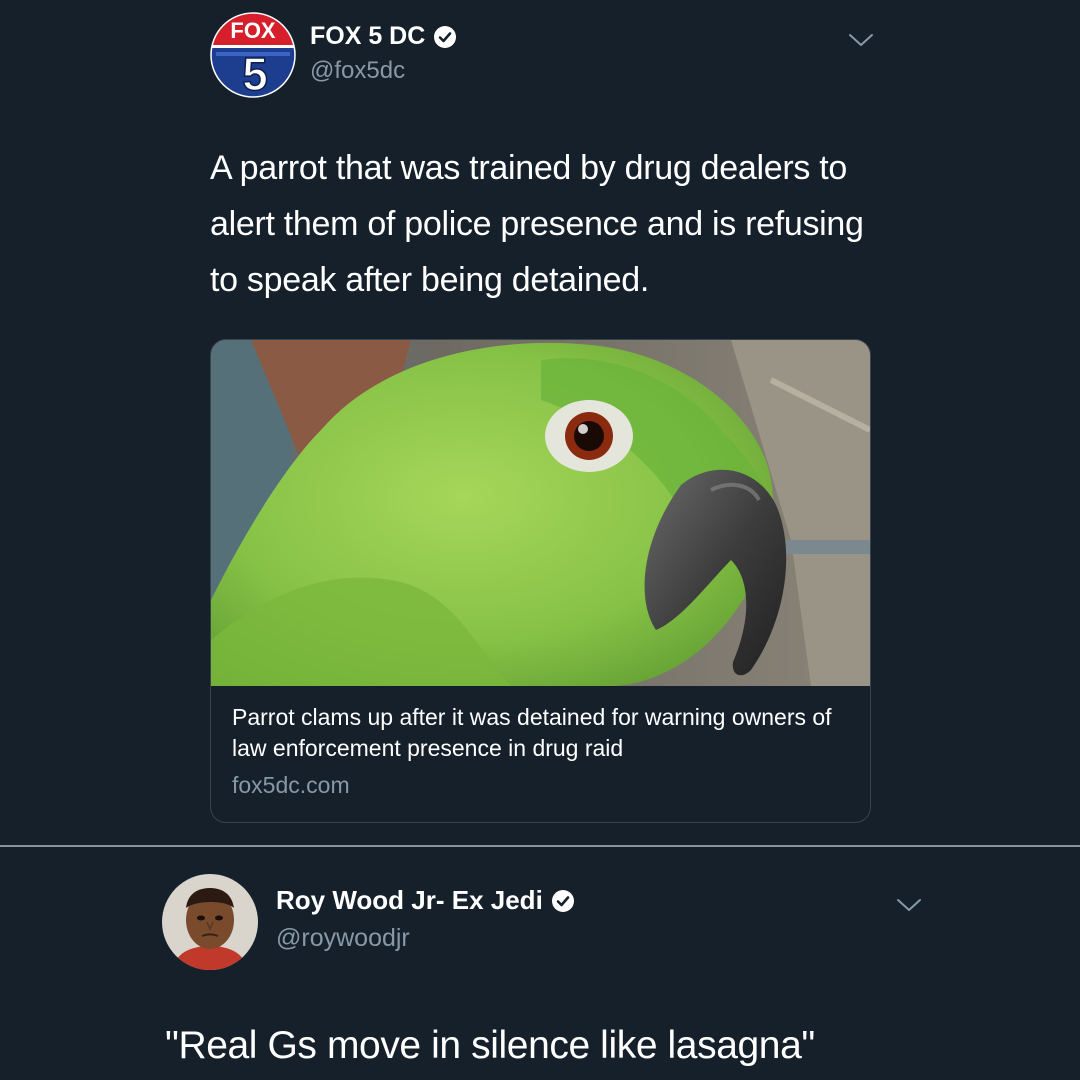  I want to click on tweet2-display-name-row: Roy Wood Jr- Ex Jedi, so click(425, 900).